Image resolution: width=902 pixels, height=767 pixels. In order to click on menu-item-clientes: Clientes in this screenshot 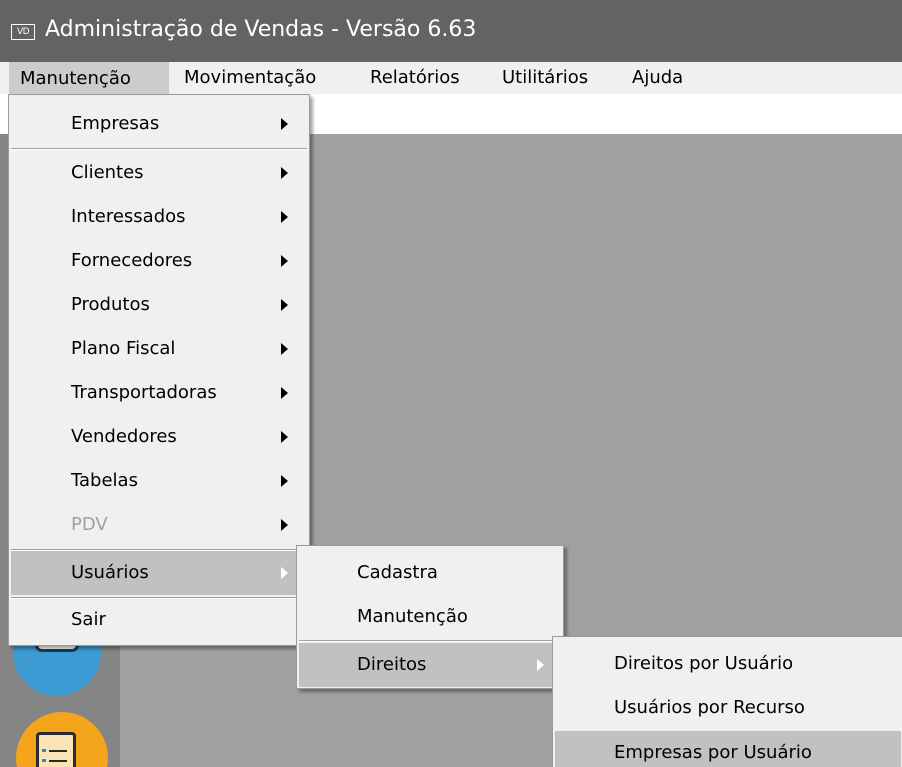, I will do `click(159, 173)`.